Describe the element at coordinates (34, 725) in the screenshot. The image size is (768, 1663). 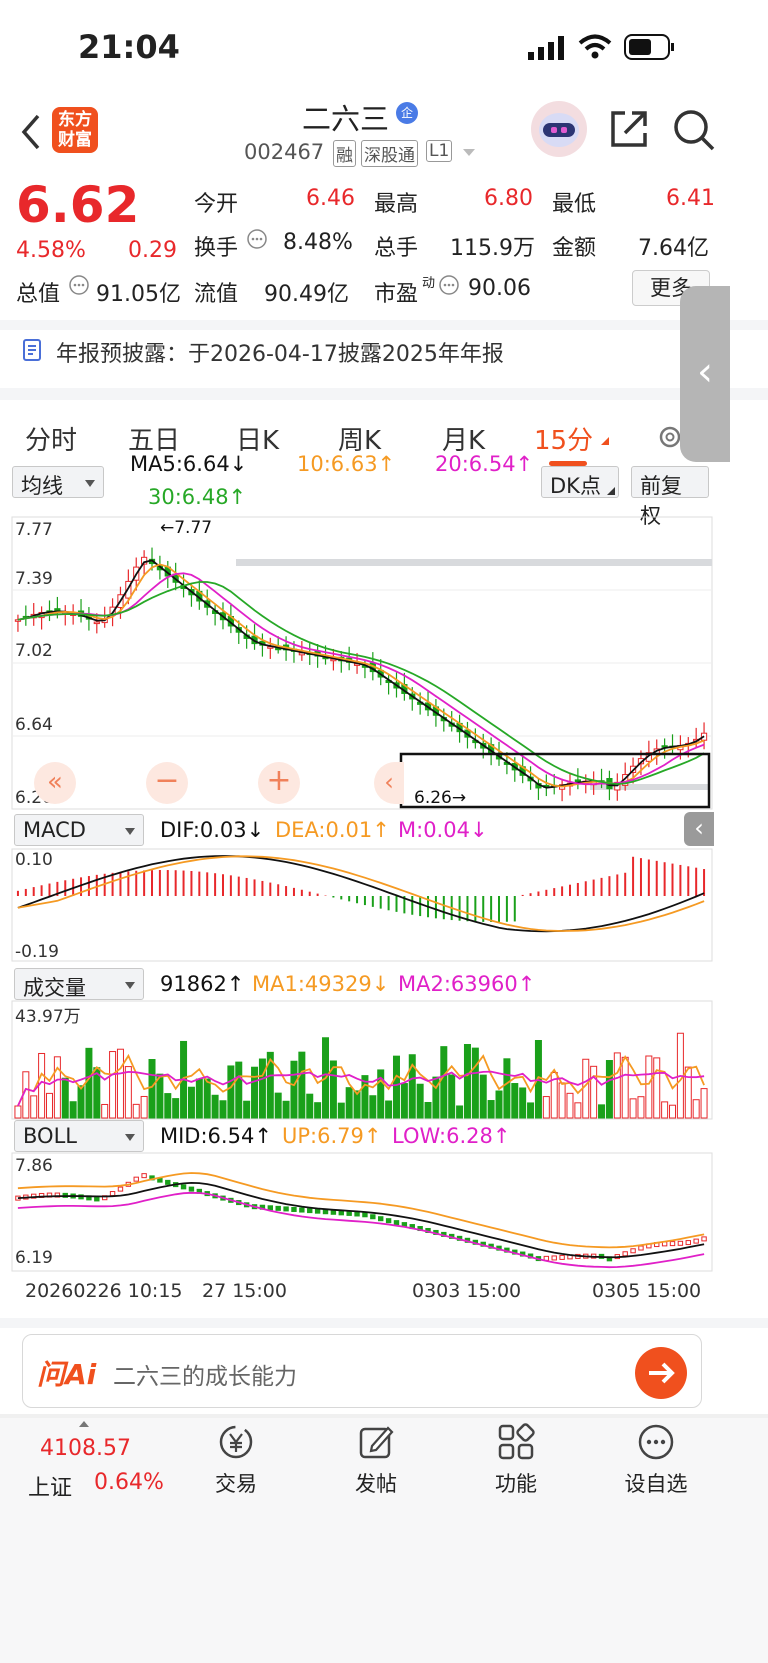
I see `price-axis-label: 6.64` at that location.